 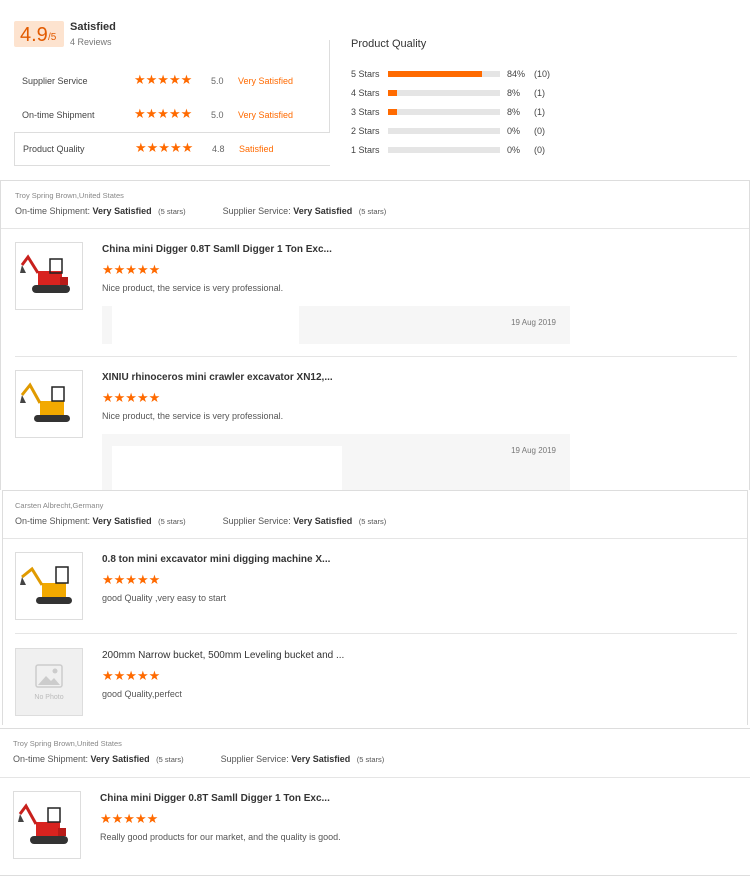 What do you see at coordinates (49, 697) in the screenshot?
I see `no-photo-label: No Photo` at bounding box center [49, 697].